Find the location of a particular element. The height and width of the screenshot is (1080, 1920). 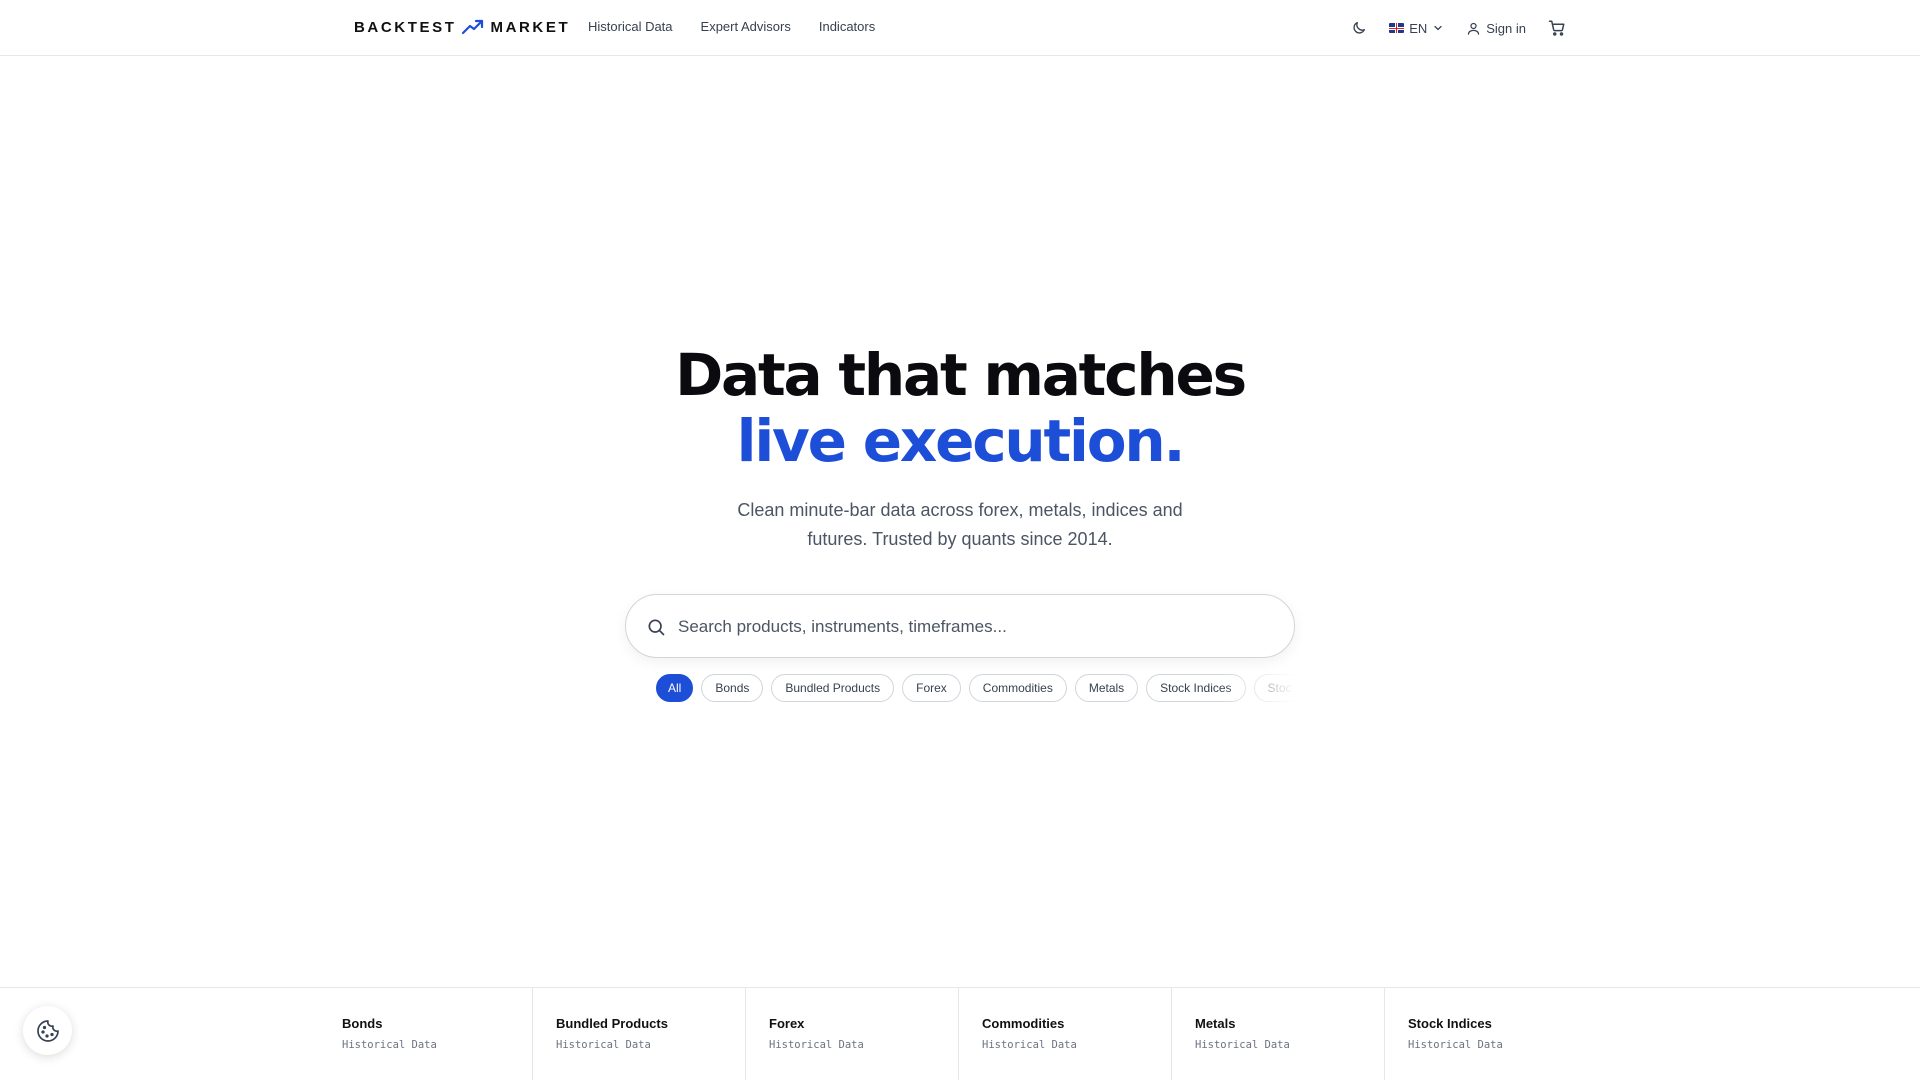

category-name: Stock Indices is located at coordinates (1450, 1023).